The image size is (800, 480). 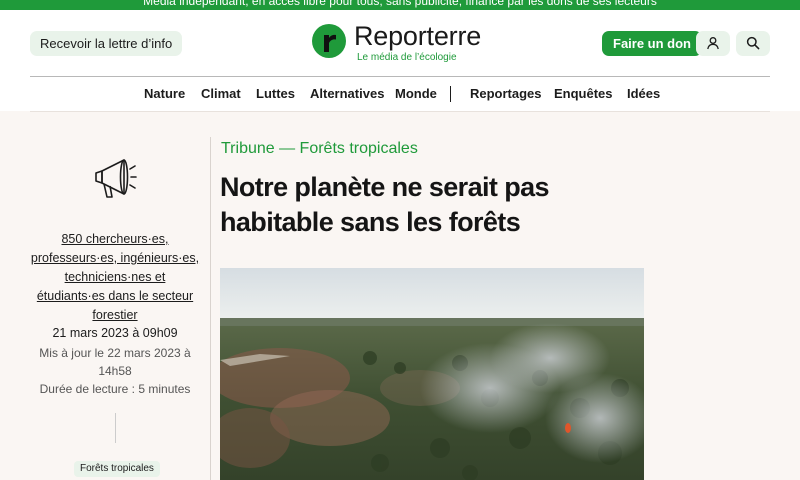 I want to click on logo-wordmark: Reporterre, so click(x=418, y=36).